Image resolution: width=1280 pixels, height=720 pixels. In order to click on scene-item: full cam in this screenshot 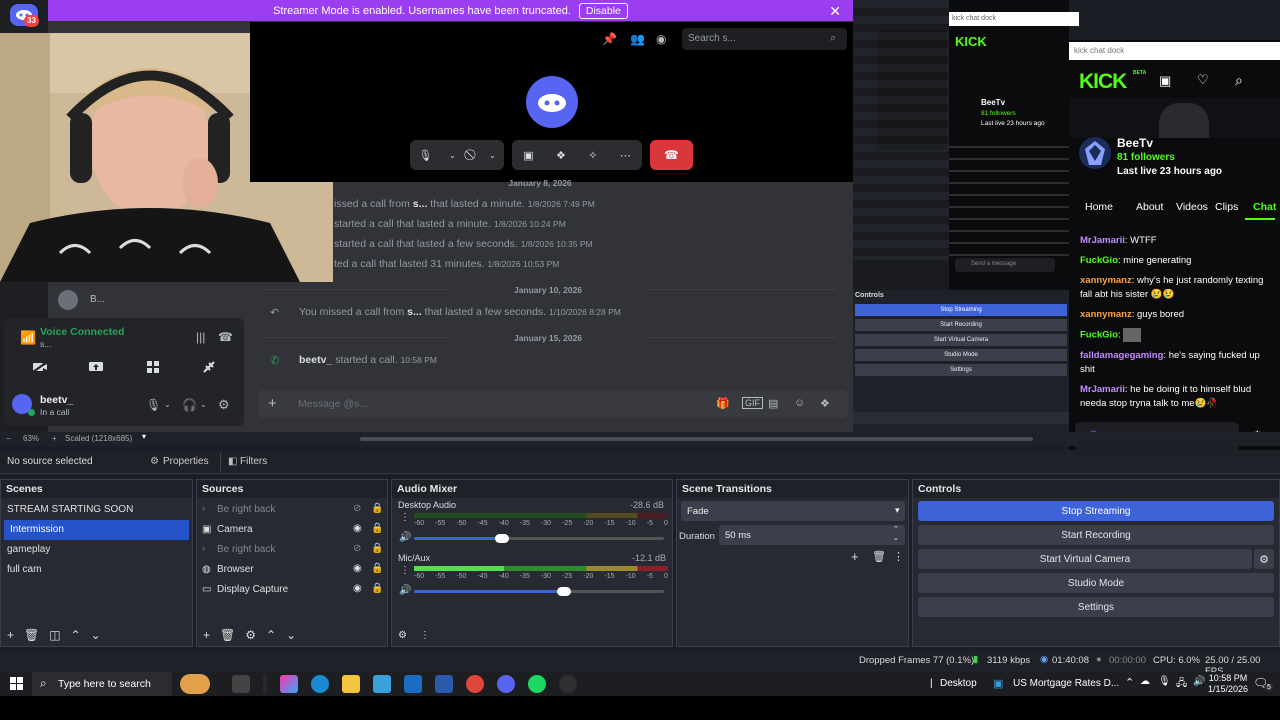, I will do `click(96, 570)`.